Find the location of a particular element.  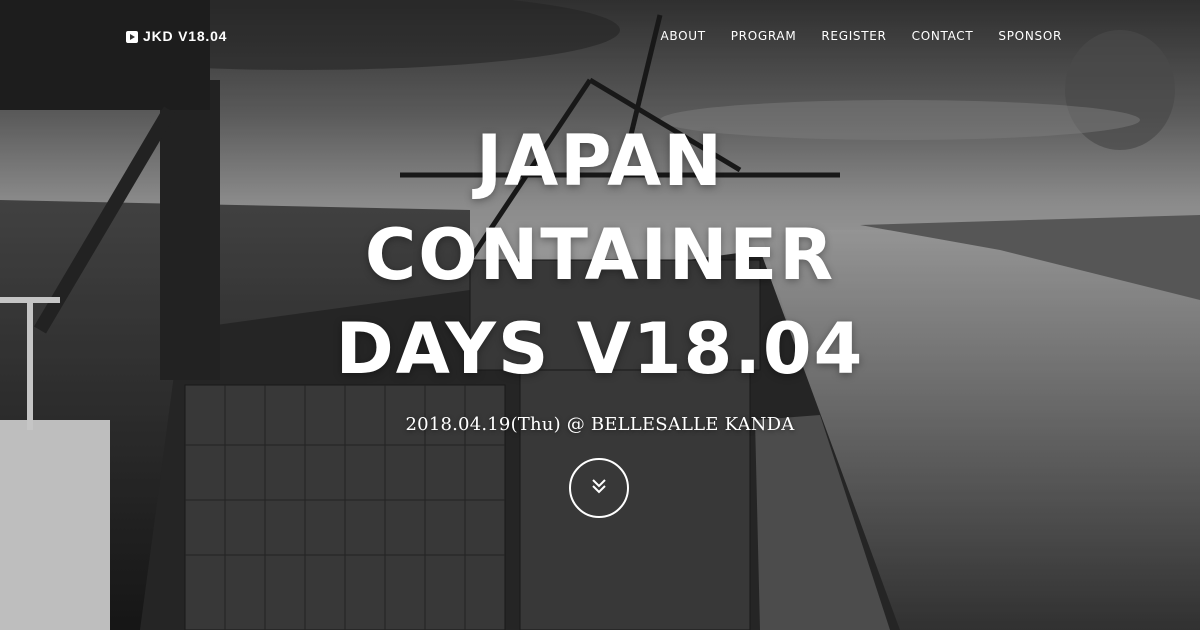

title-line-1: JAPAN is located at coordinates (600, 161).